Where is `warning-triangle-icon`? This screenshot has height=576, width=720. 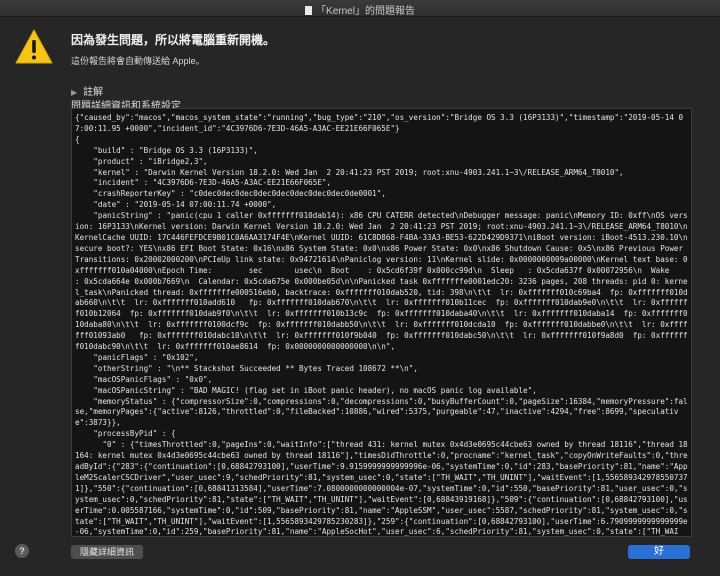 warning-triangle-icon is located at coordinates (34, 46).